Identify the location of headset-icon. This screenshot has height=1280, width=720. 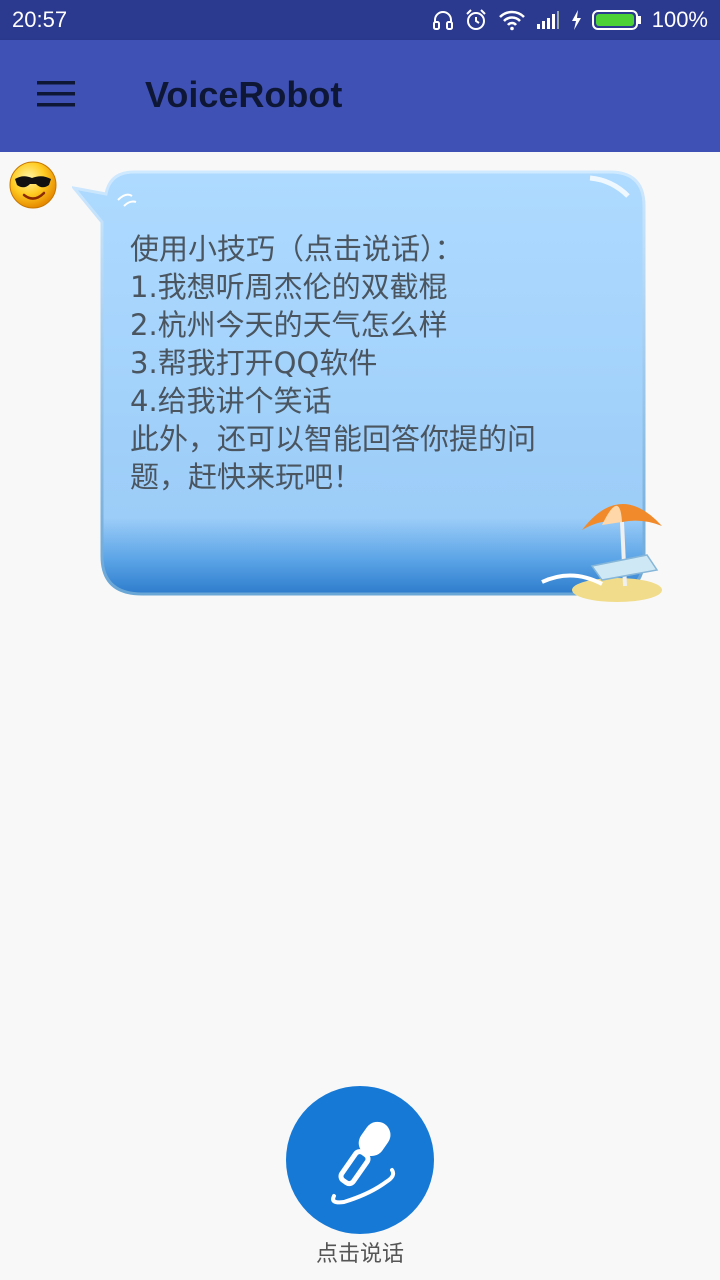
(443, 20).